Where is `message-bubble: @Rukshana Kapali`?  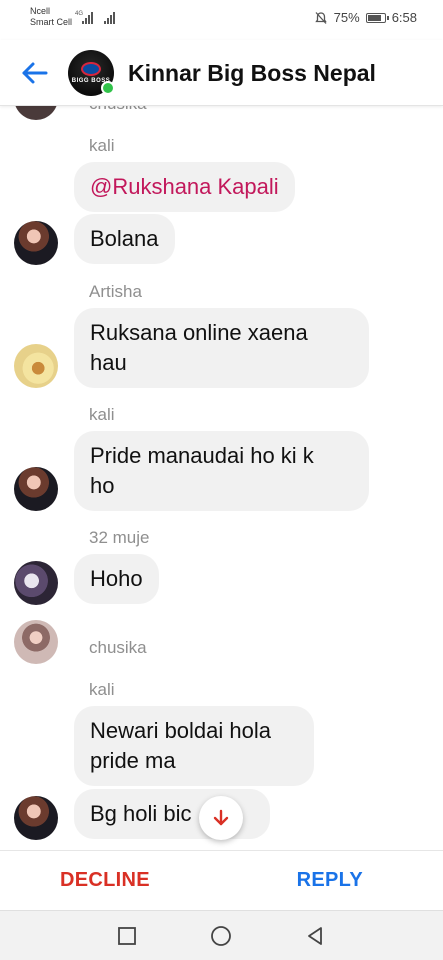 message-bubble: @Rukshana Kapali is located at coordinates (184, 187).